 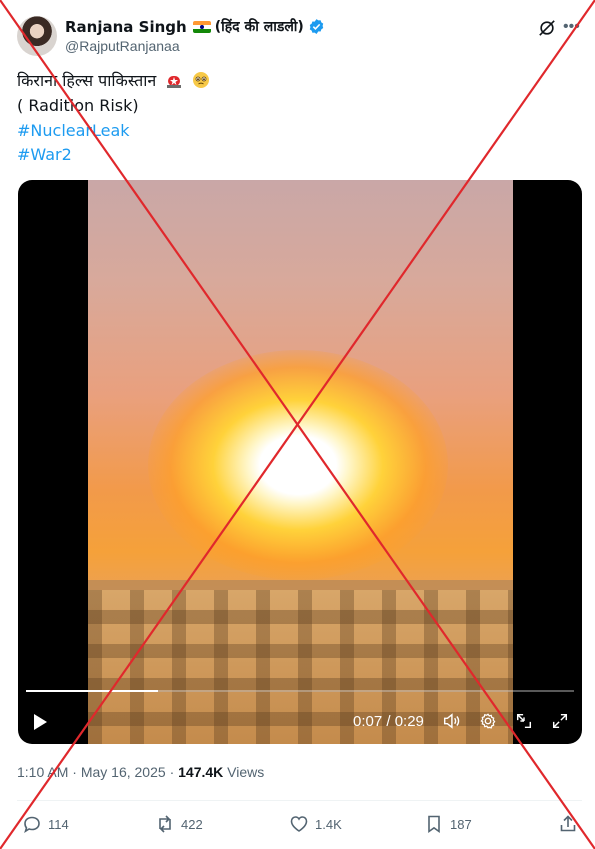 I want to click on views-count: 147.4K, so click(x=201, y=772).